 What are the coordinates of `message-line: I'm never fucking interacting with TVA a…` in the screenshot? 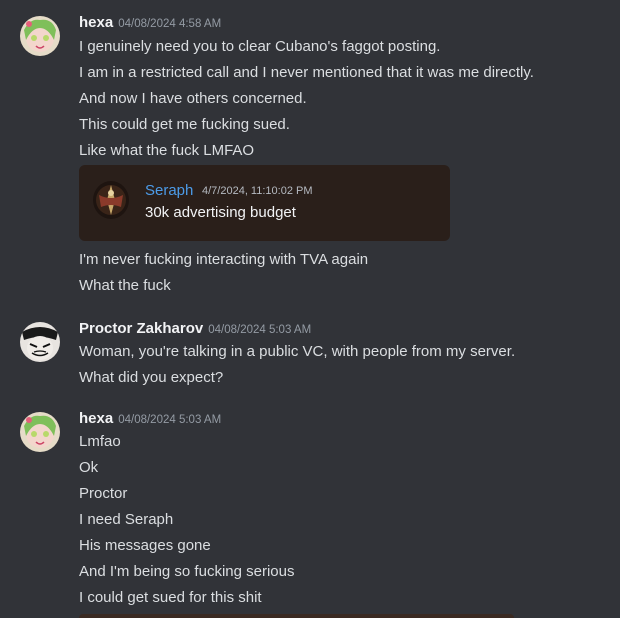 It's located at (224, 259).